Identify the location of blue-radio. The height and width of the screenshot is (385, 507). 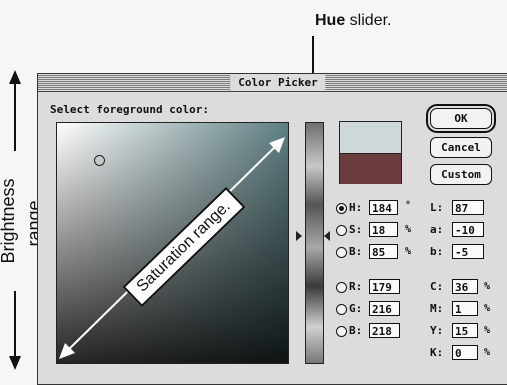
(341, 331).